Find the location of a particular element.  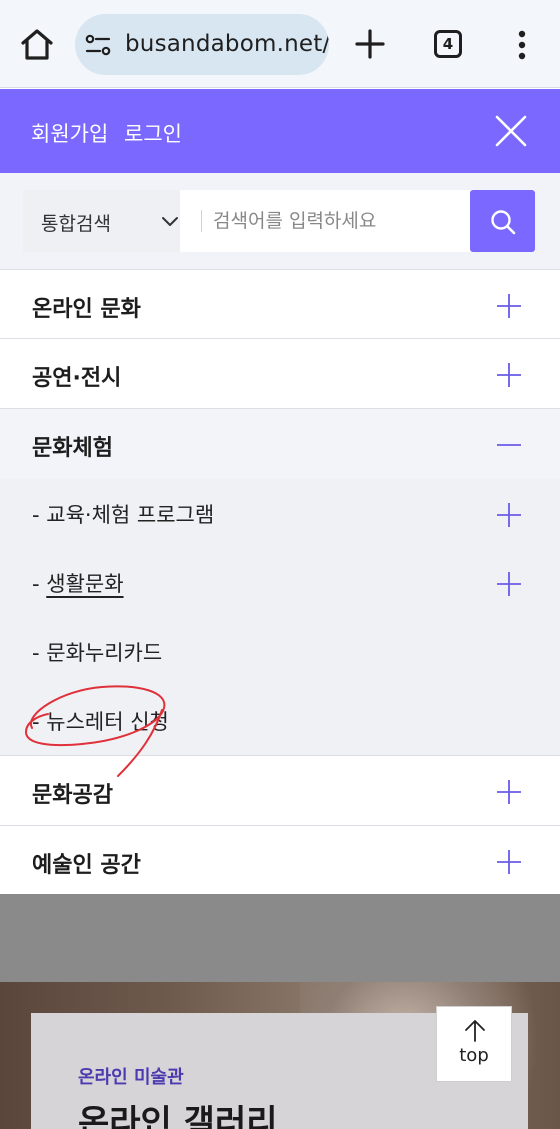

tab-switcher-button: 4 is located at coordinates (448, 44).